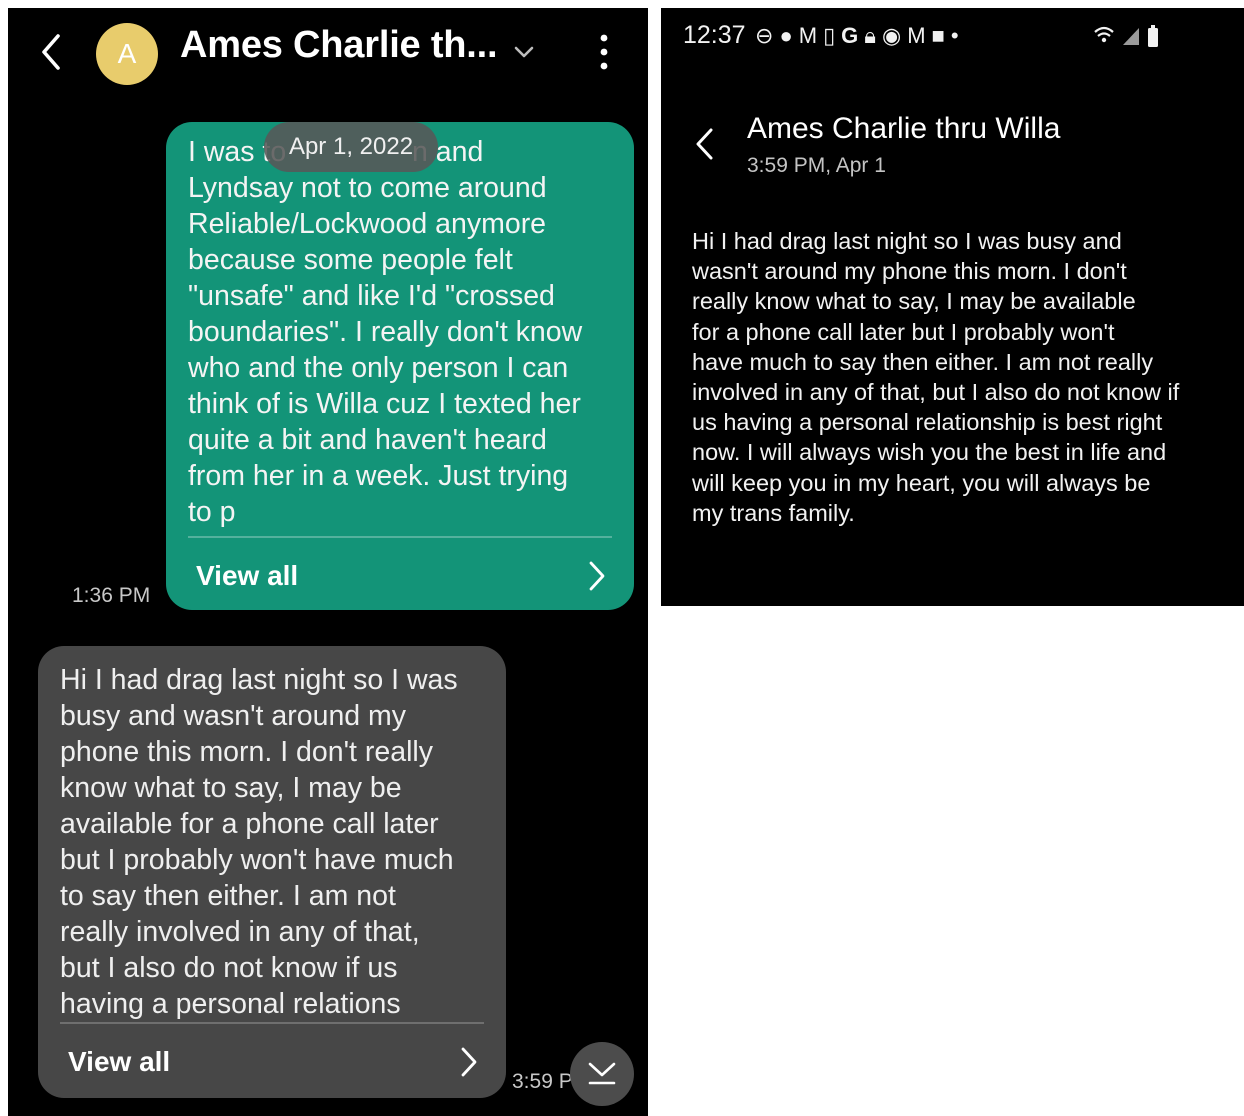 This screenshot has width=1244, height=1116. I want to click on status-bar: 12:37 ⊖ ● M ▯ G 🔒︎ ◉ M ■ •, so click(952, 38).